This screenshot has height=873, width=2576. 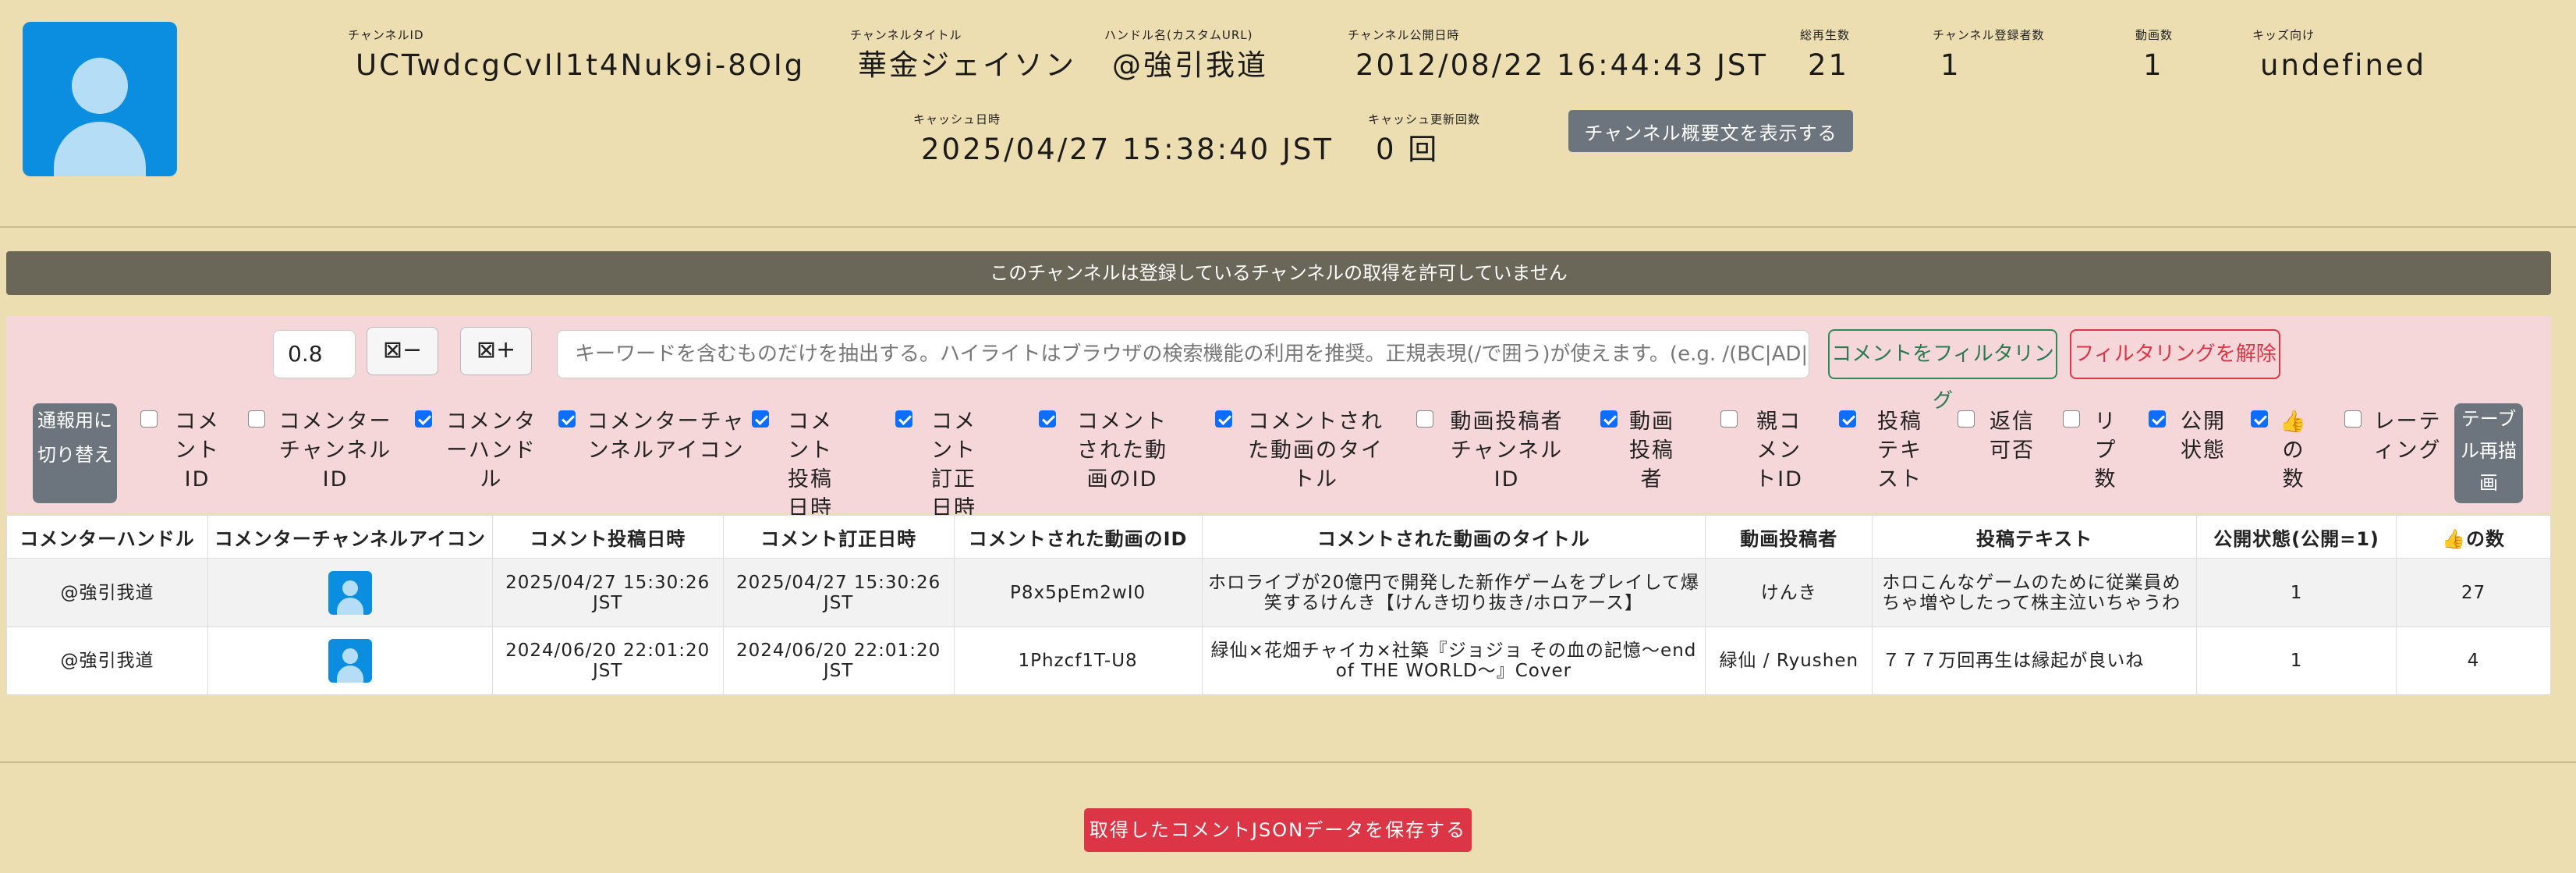 What do you see at coordinates (2175, 354) in the screenshot?
I see `clear-filter-button: フィルタリングを解除` at bounding box center [2175, 354].